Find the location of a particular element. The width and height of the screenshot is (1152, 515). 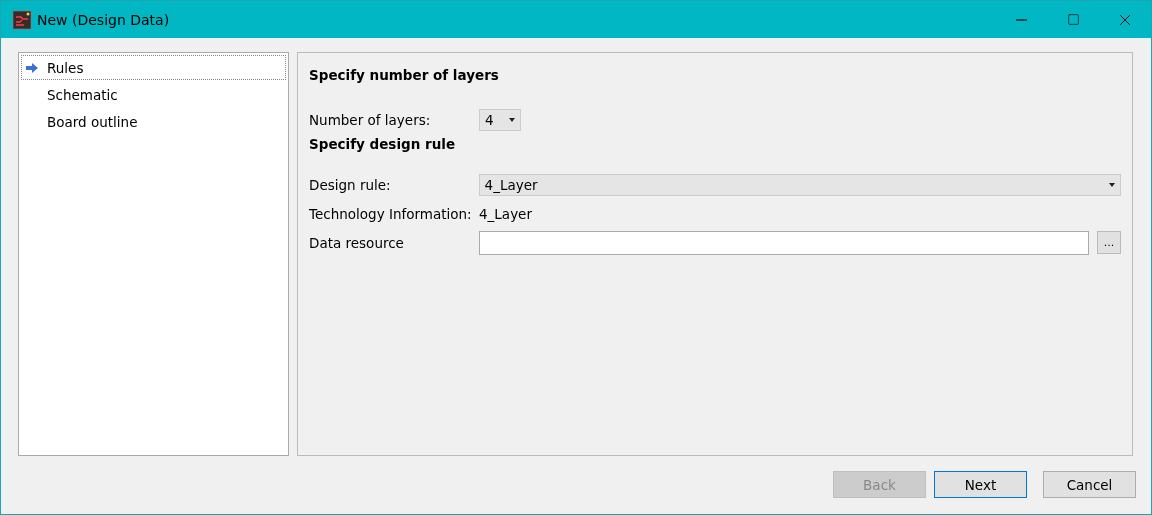

nav-item: Board outline is located at coordinates (153, 121).